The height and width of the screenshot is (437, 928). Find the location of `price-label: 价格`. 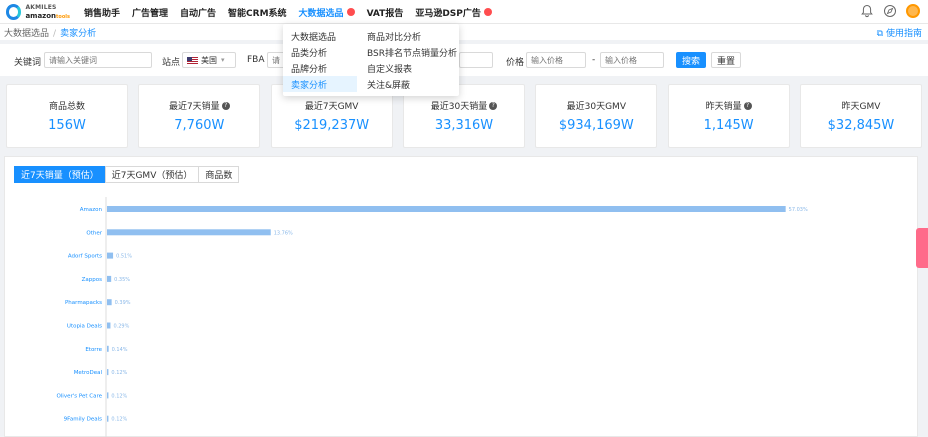

price-label: 价格 is located at coordinates (515, 63).